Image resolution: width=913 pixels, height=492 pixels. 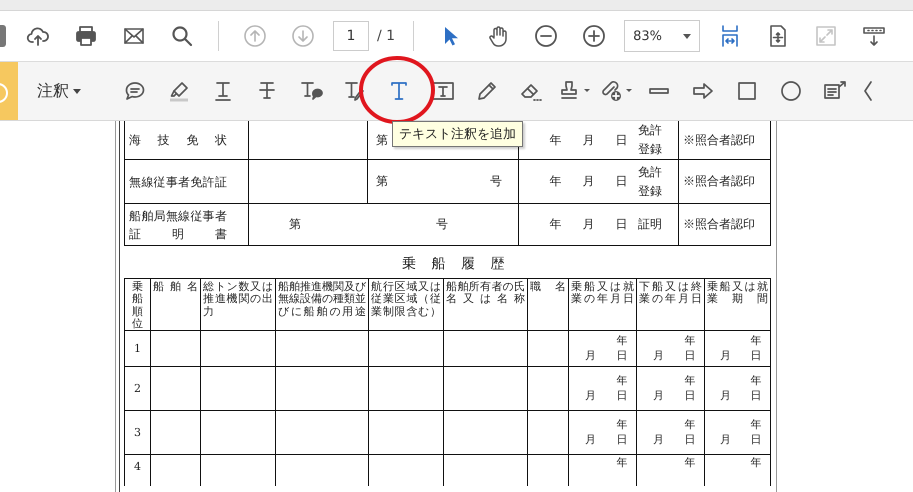 I want to click on row-number: 3, so click(x=137, y=433).